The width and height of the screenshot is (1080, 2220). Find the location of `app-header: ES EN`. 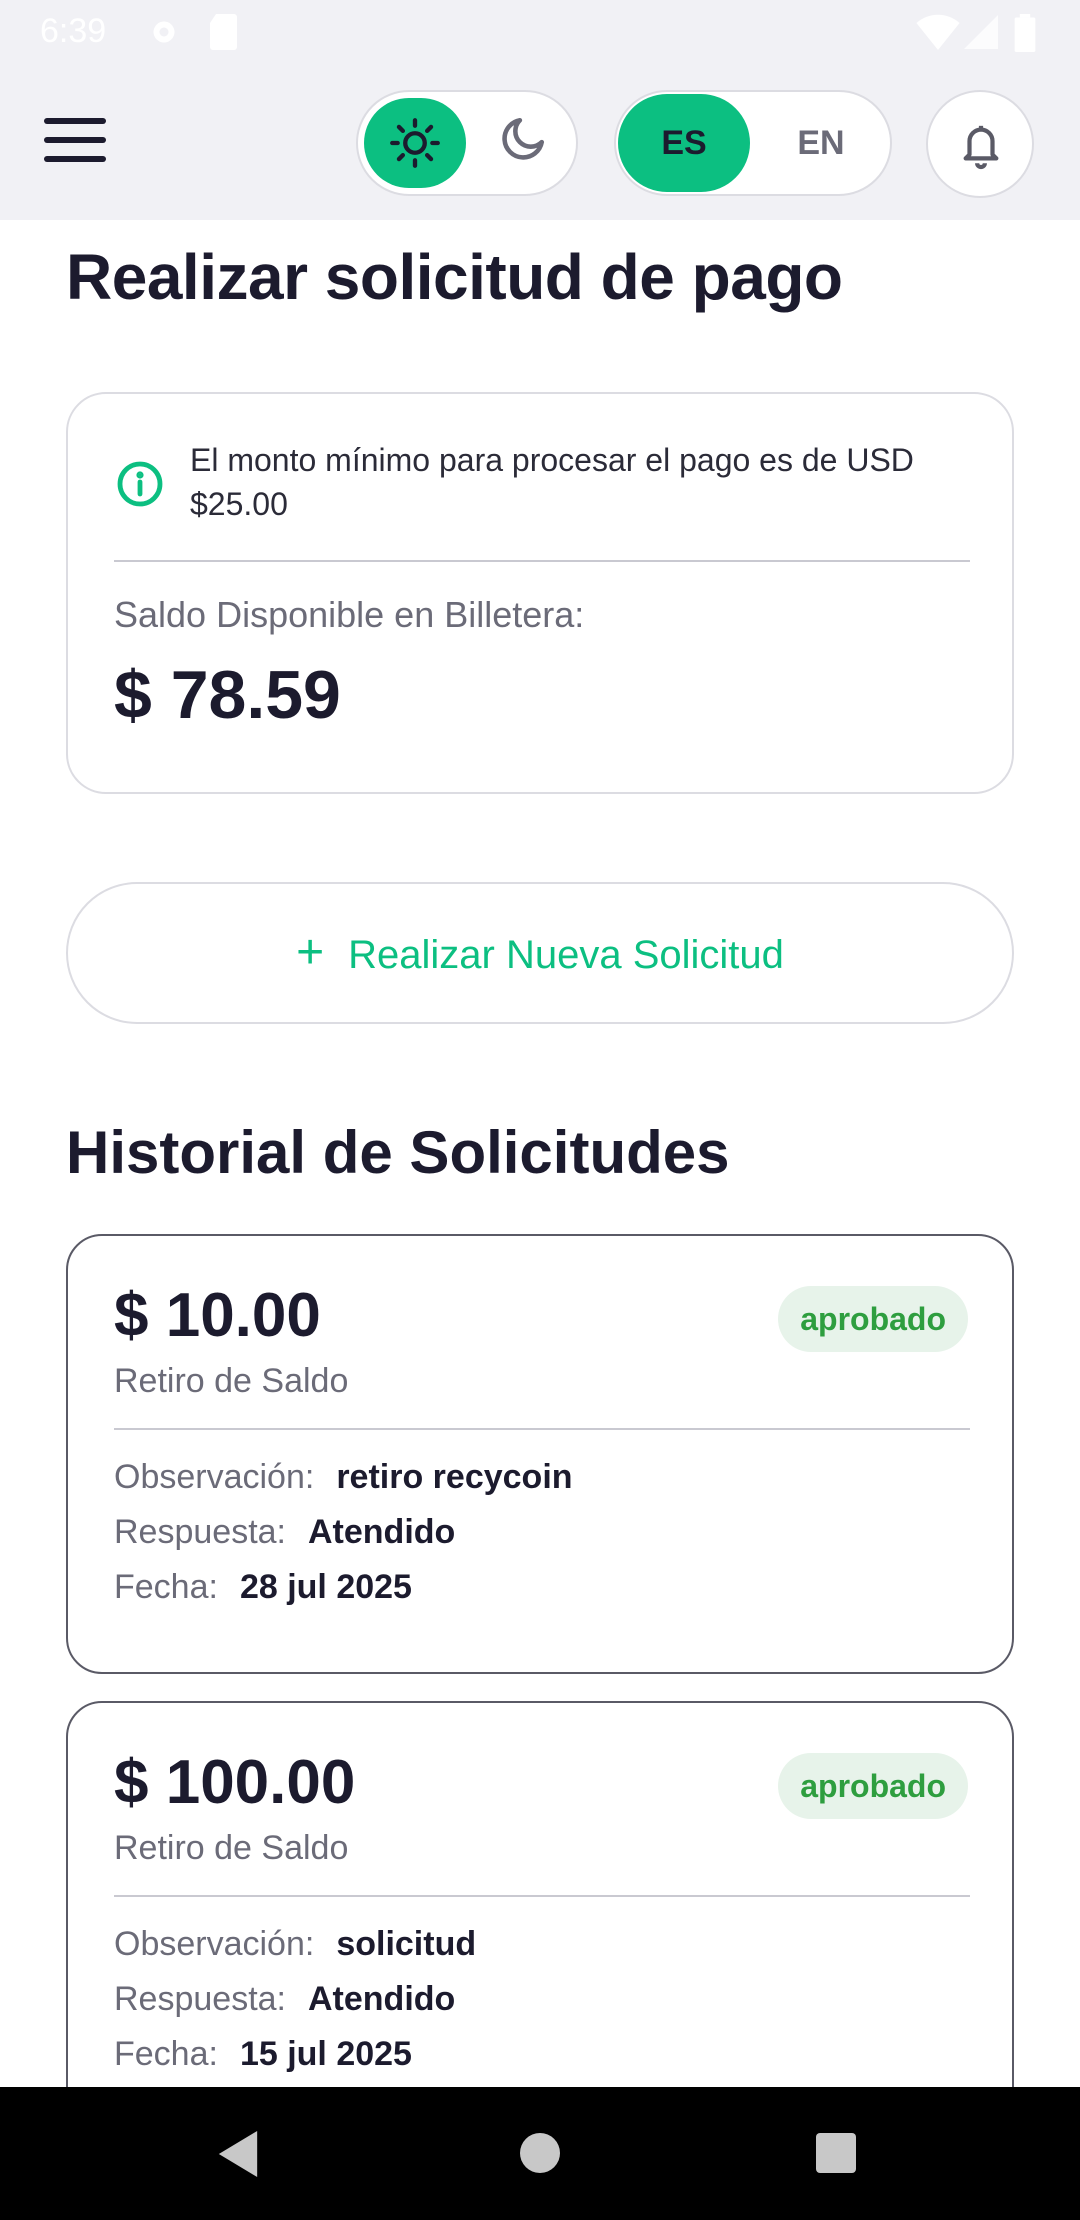

app-header: ES EN is located at coordinates (540, 143).